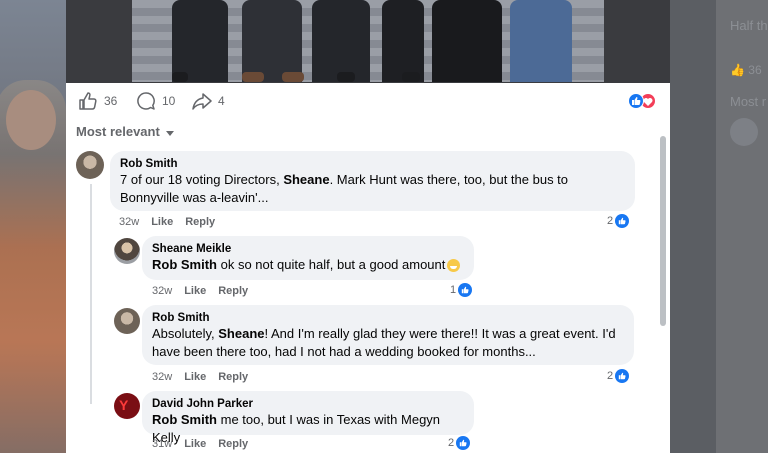 The image size is (768, 453). I want to click on share-button: 4, so click(208, 101).